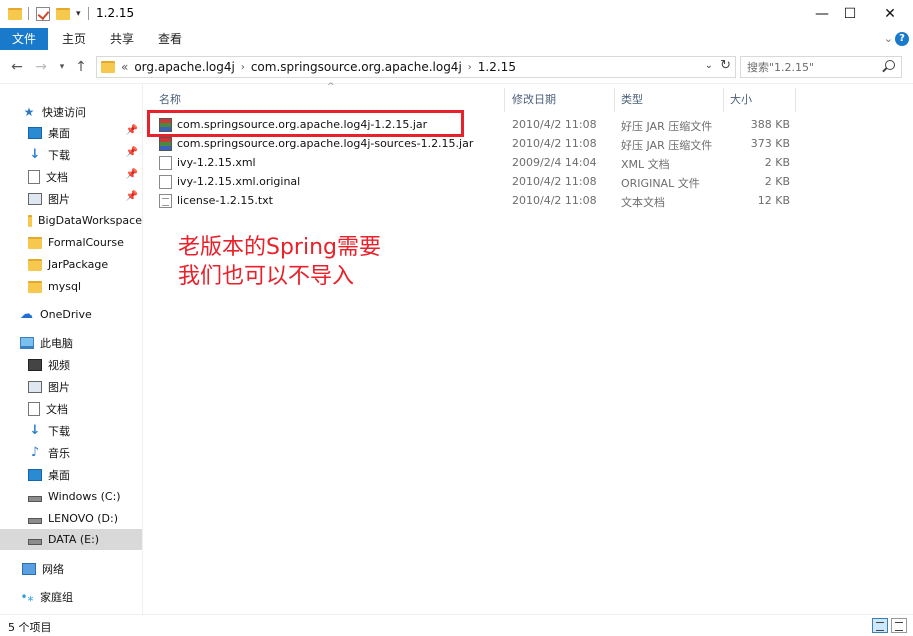 Image resolution: width=913 pixels, height=636 pixels. Describe the element at coordinates (122, 39) in the screenshot. I see `tab-share: 共享` at that location.